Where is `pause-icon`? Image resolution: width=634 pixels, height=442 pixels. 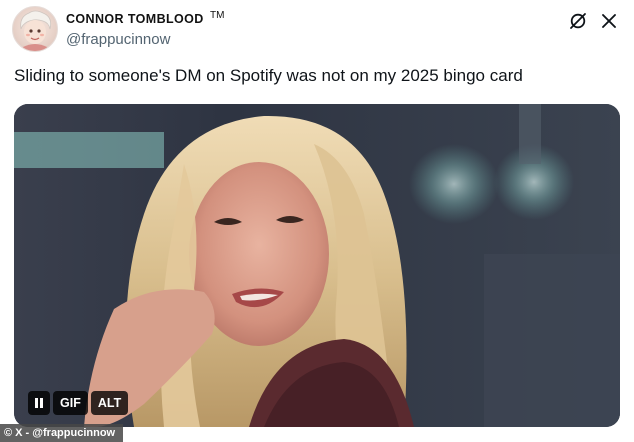
pause-icon is located at coordinates (39, 403).